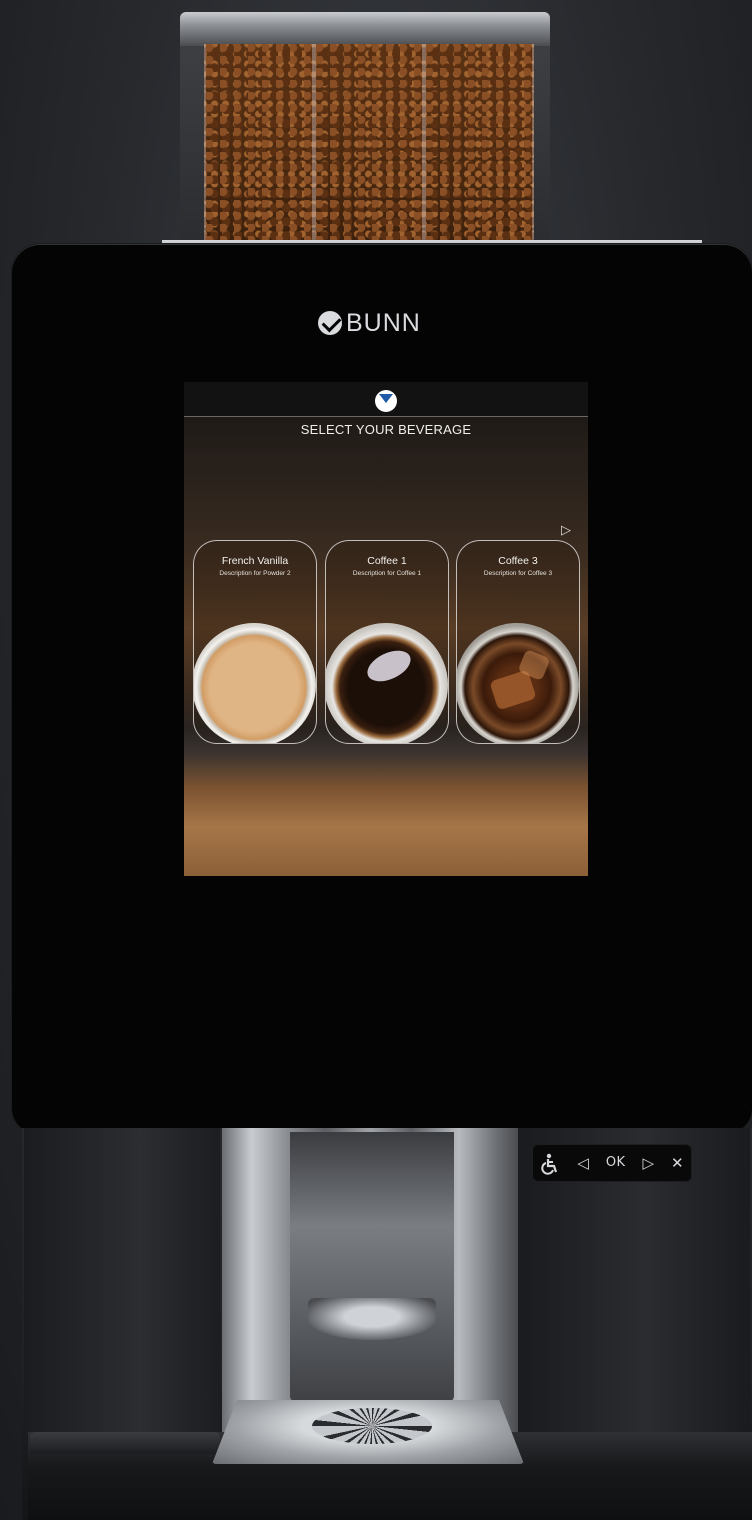 This screenshot has height=1520, width=752. What do you see at coordinates (365, 29) in the screenshot?
I see `hopper-lid` at bounding box center [365, 29].